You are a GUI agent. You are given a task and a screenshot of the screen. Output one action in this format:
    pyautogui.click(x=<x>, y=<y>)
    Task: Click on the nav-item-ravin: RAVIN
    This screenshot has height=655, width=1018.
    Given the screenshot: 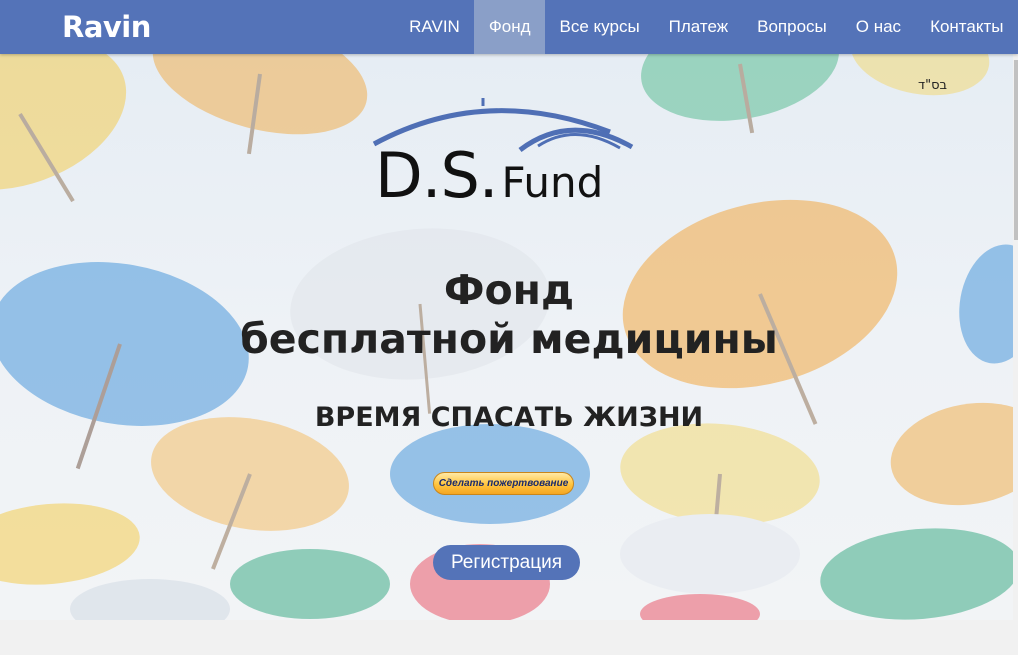 What is the action you would take?
    pyautogui.click(x=435, y=27)
    